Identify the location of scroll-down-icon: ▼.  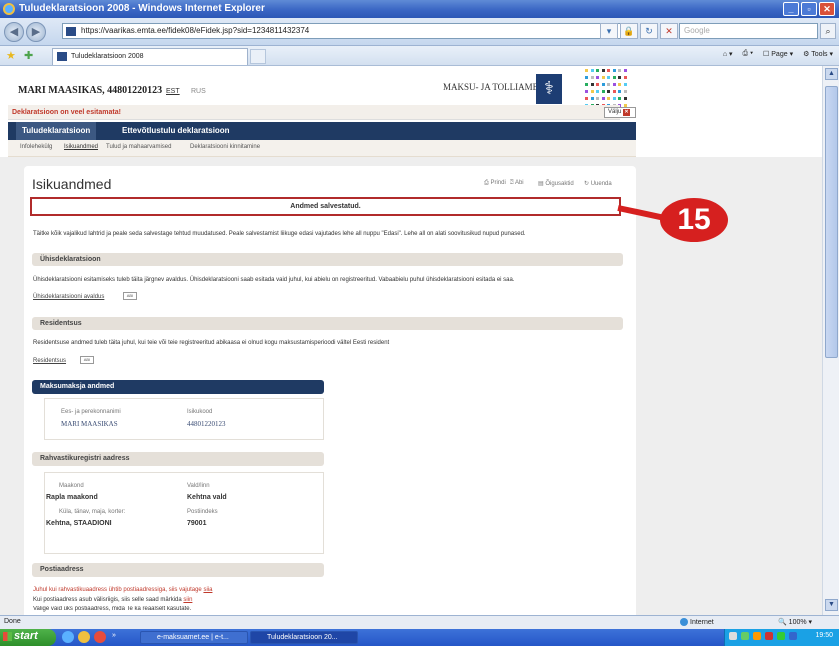
(831, 605).